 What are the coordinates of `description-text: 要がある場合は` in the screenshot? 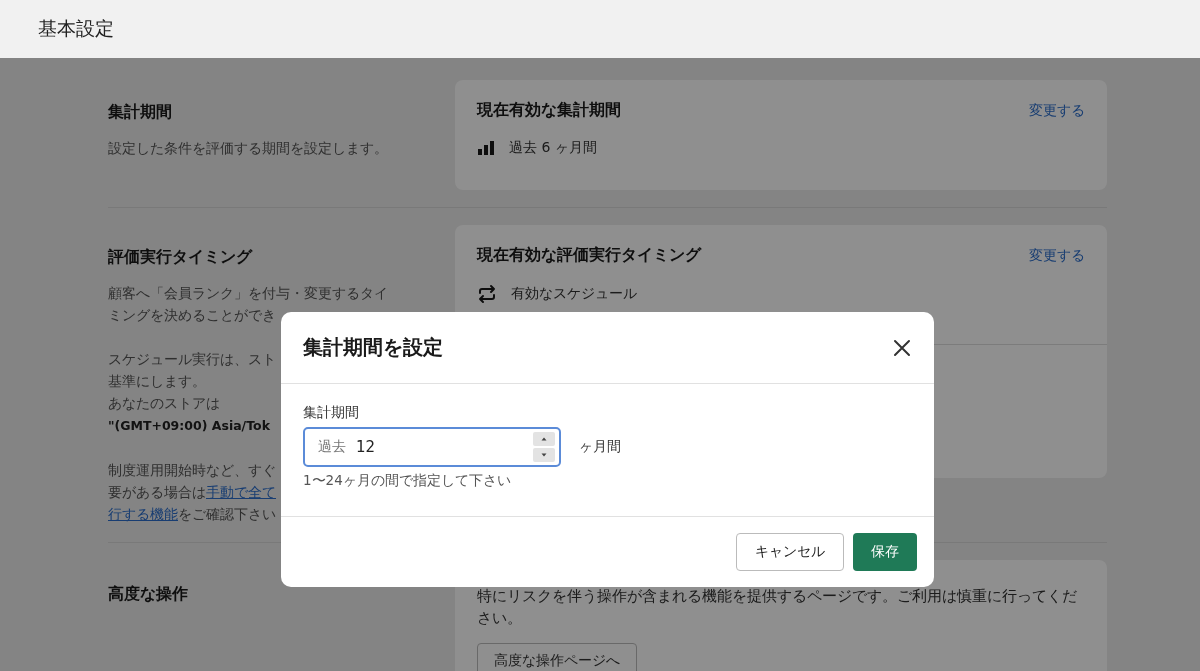 It's located at (157, 492).